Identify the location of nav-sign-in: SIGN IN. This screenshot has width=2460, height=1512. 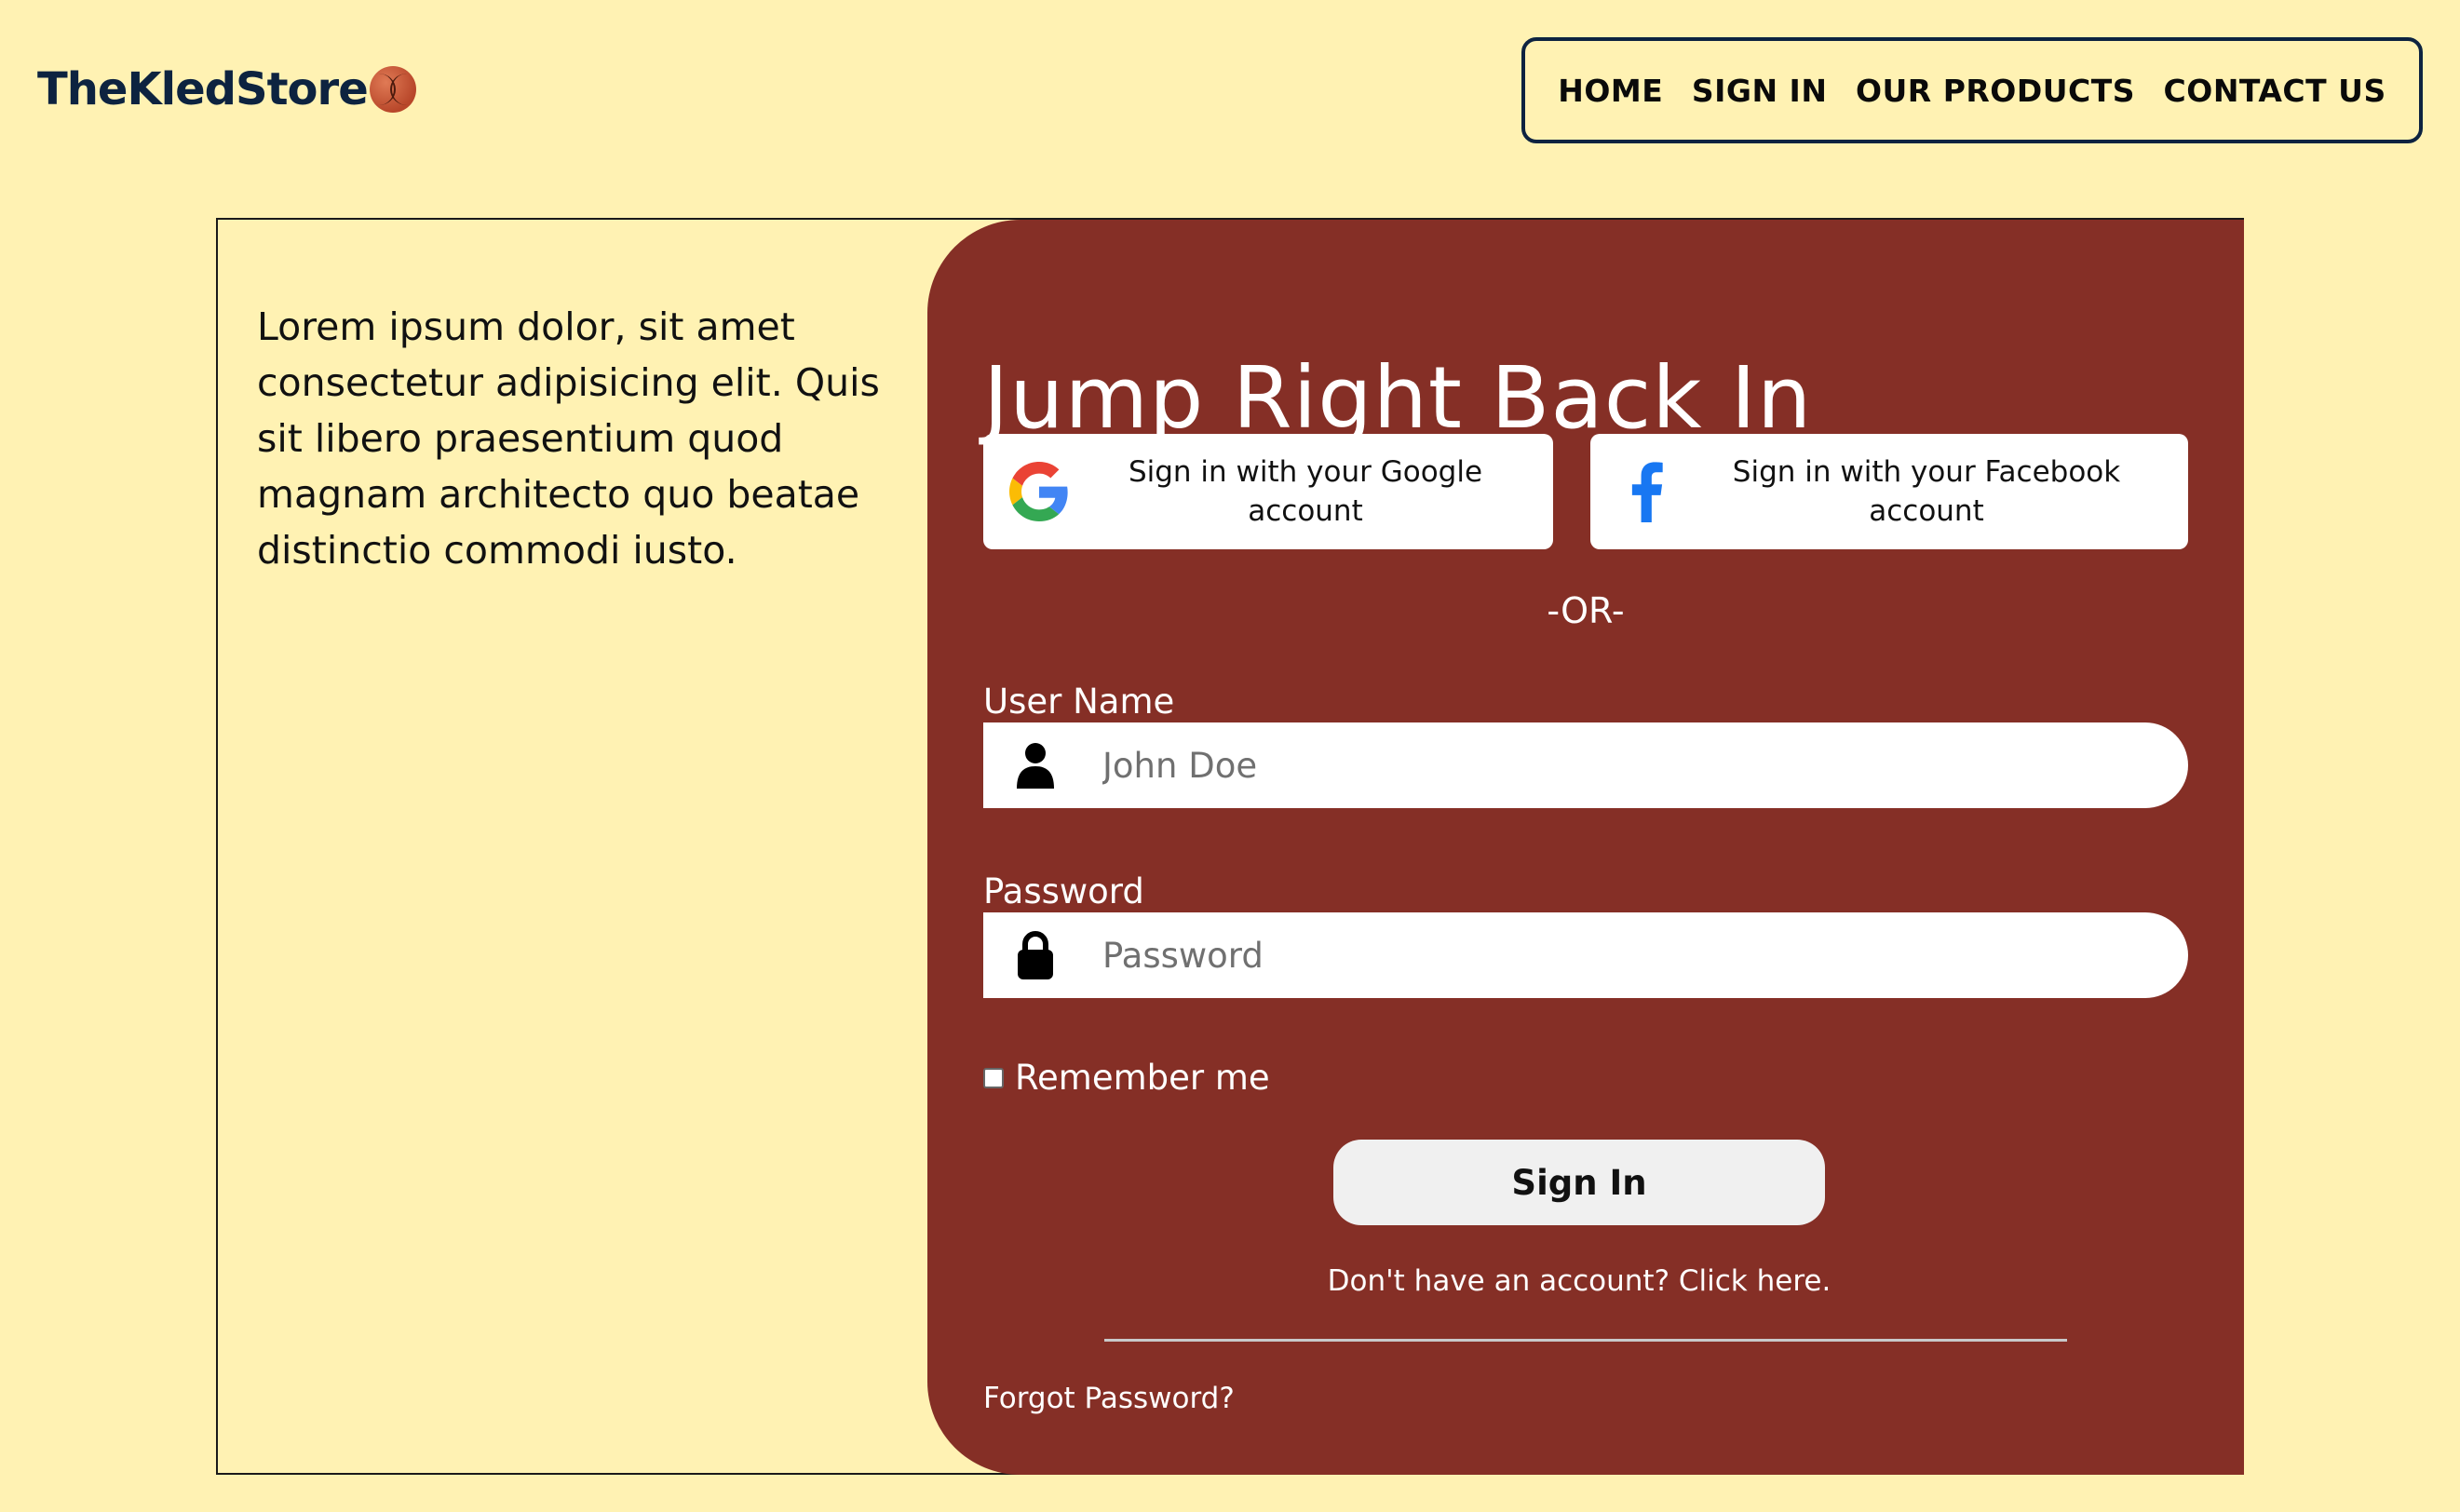
(1760, 91).